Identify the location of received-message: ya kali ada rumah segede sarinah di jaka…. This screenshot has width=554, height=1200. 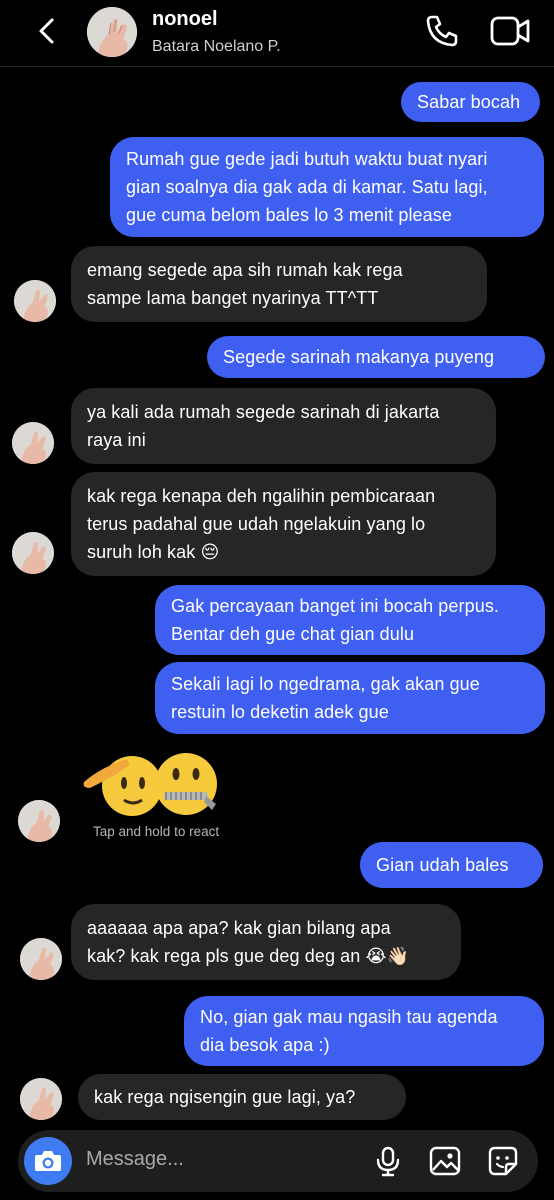
(283, 426).